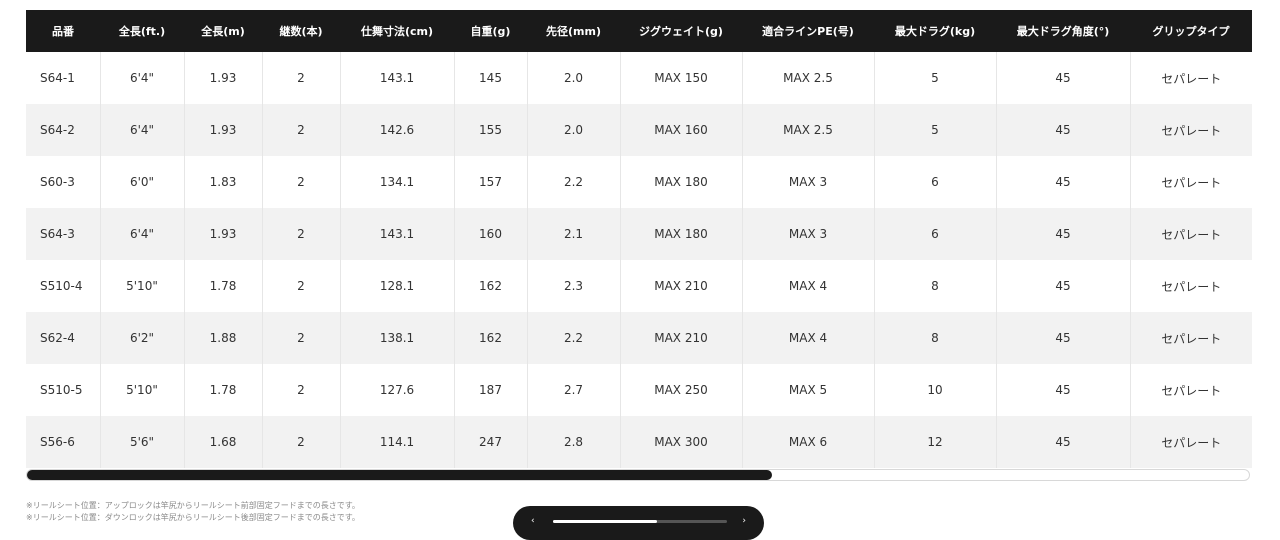  Describe the element at coordinates (397, 338) in the screenshot. I see `cell-closed-length: 138.1` at that location.